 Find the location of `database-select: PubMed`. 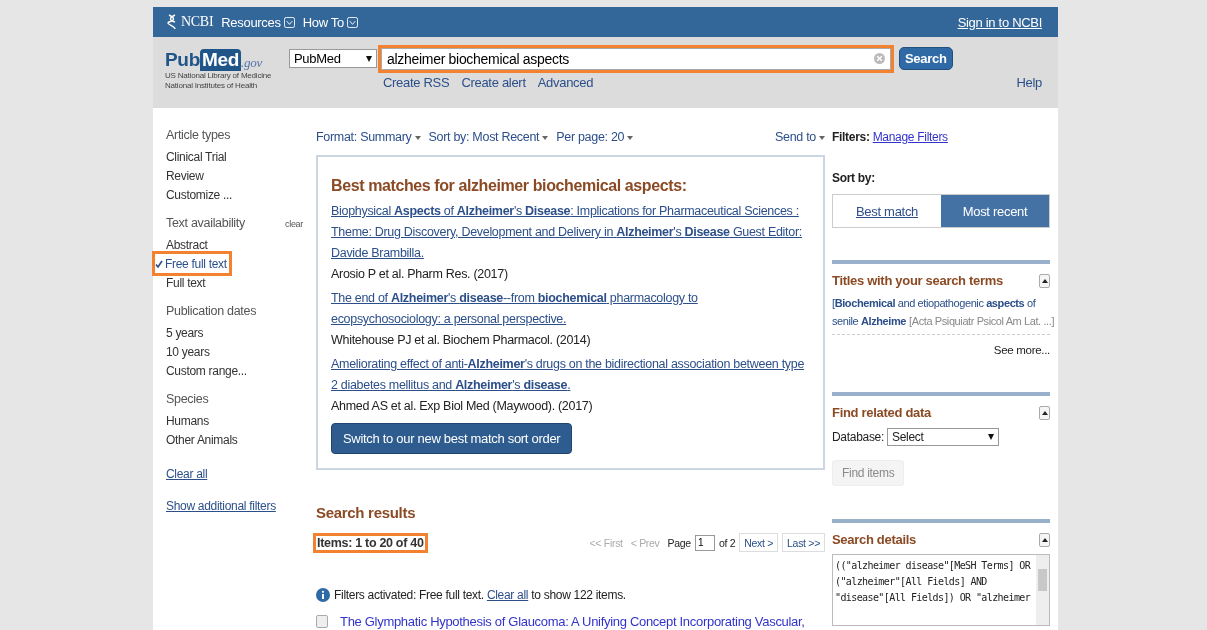

database-select: PubMed is located at coordinates (333, 58).